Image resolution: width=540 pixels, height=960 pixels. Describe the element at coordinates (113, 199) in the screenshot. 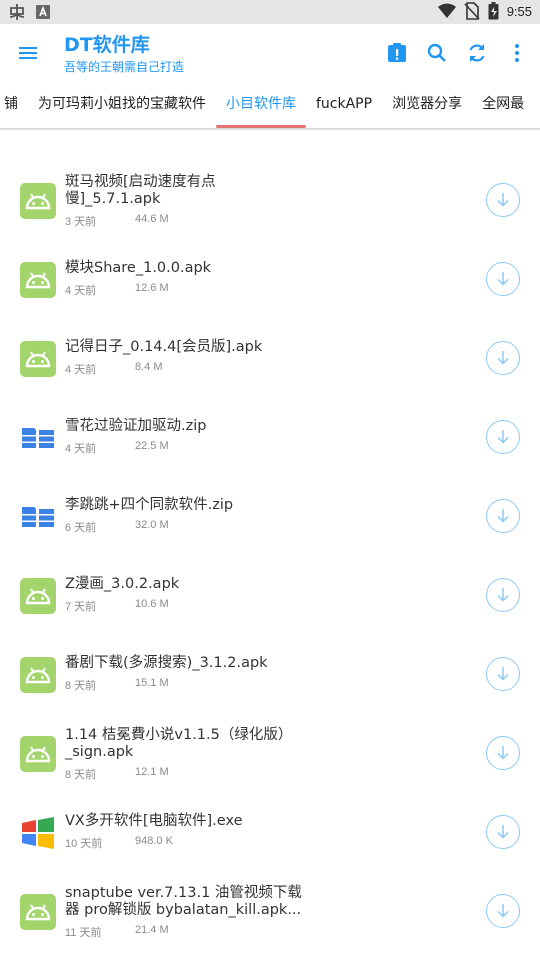

I see `file-name-line: 慢]_5.7.1.apk` at that location.